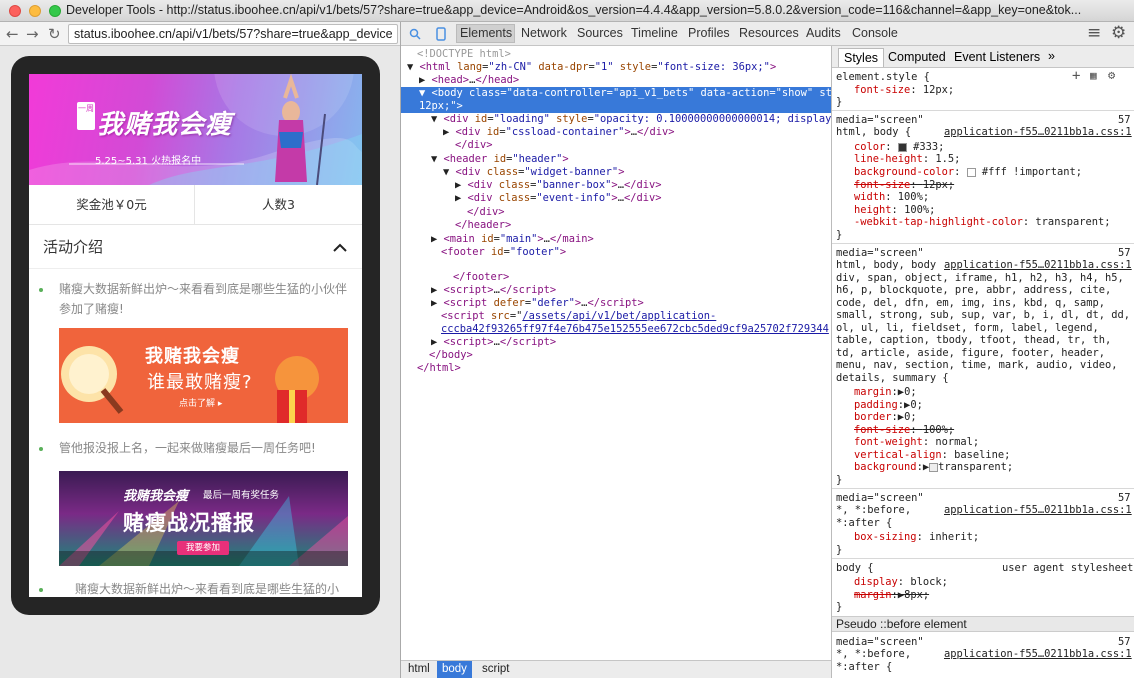 Image resolution: width=1134 pixels, height=678 pixels. What do you see at coordinates (73, 247) in the screenshot?
I see `intro-title: 活动介绍` at bounding box center [73, 247].